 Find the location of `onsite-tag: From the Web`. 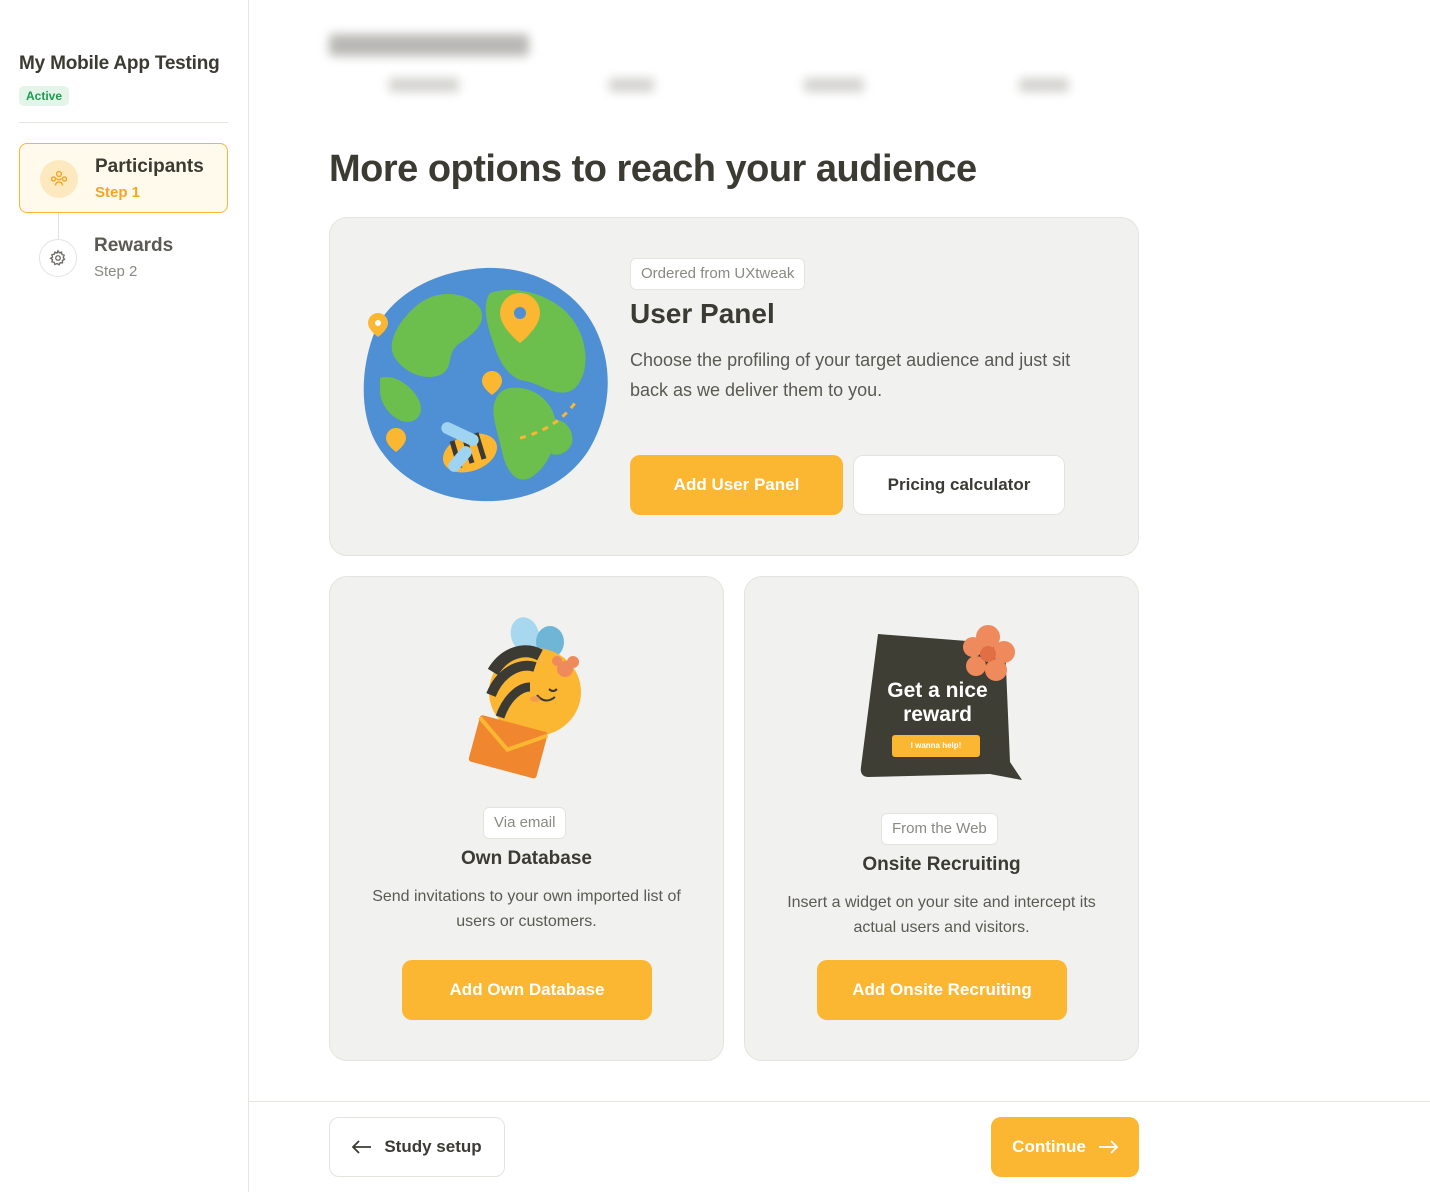

onsite-tag: From the Web is located at coordinates (939, 829).